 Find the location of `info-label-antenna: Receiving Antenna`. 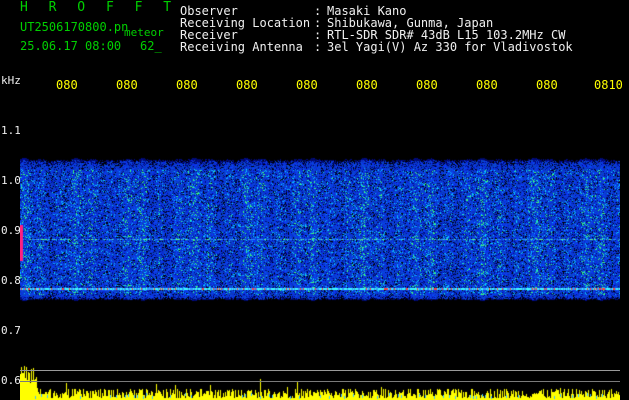

info-label-antenna: Receiving Antenna is located at coordinates (241, 47).